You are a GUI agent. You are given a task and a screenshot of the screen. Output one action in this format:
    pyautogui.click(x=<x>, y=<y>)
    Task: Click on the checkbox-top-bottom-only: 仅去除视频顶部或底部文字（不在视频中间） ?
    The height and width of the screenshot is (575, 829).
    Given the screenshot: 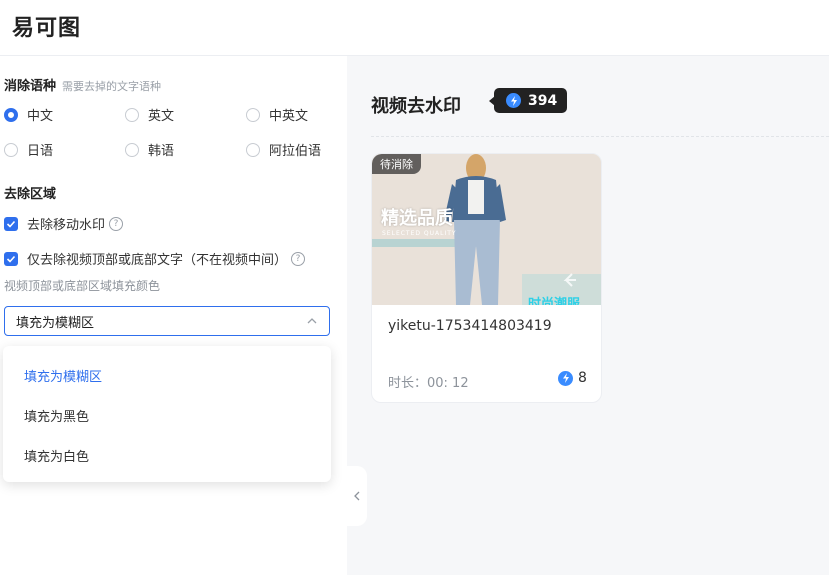 What is the action you would take?
    pyautogui.click(x=155, y=258)
    